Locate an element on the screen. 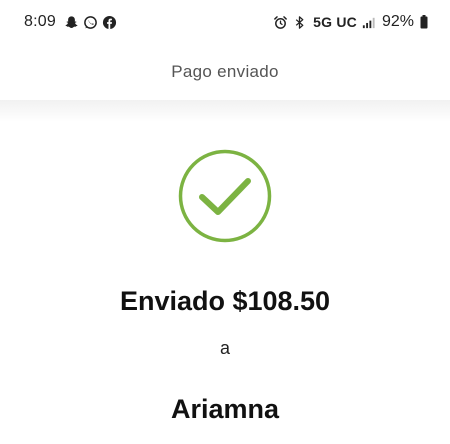 This screenshot has width=450, height=444. alarm-icon is located at coordinates (280, 22).